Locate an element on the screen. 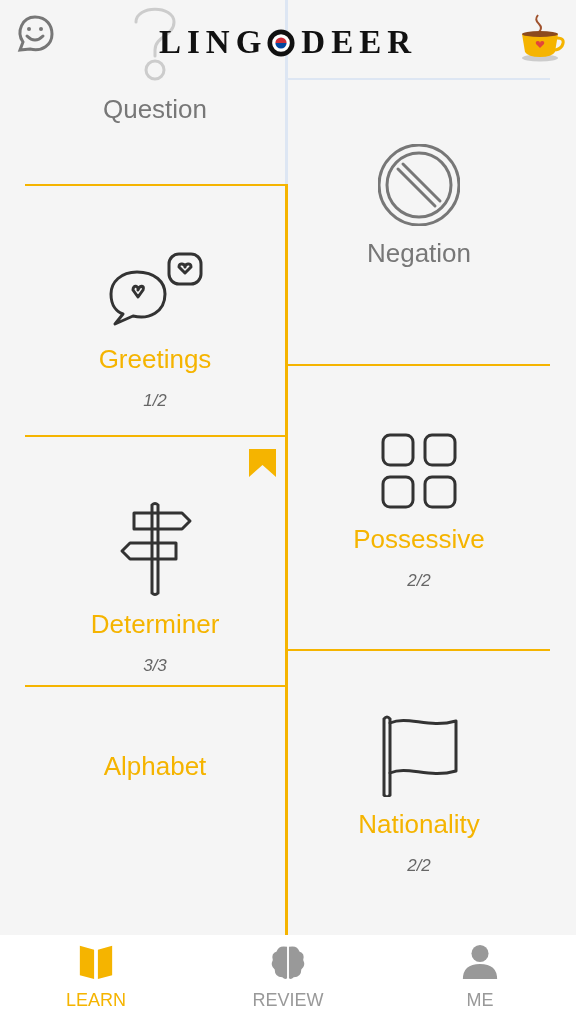 This screenshot has width=576, height=1024. lesson-title: Alphabet is located at coordinates (155, 765).